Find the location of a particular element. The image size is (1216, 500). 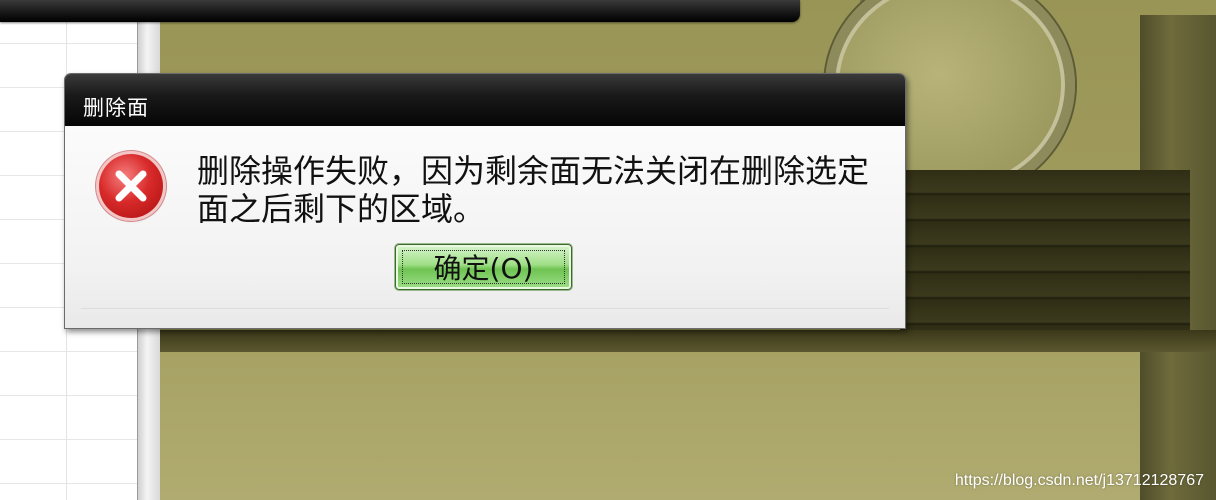

ok-button-label: 确定(O) is located at coordinates (483, 268).